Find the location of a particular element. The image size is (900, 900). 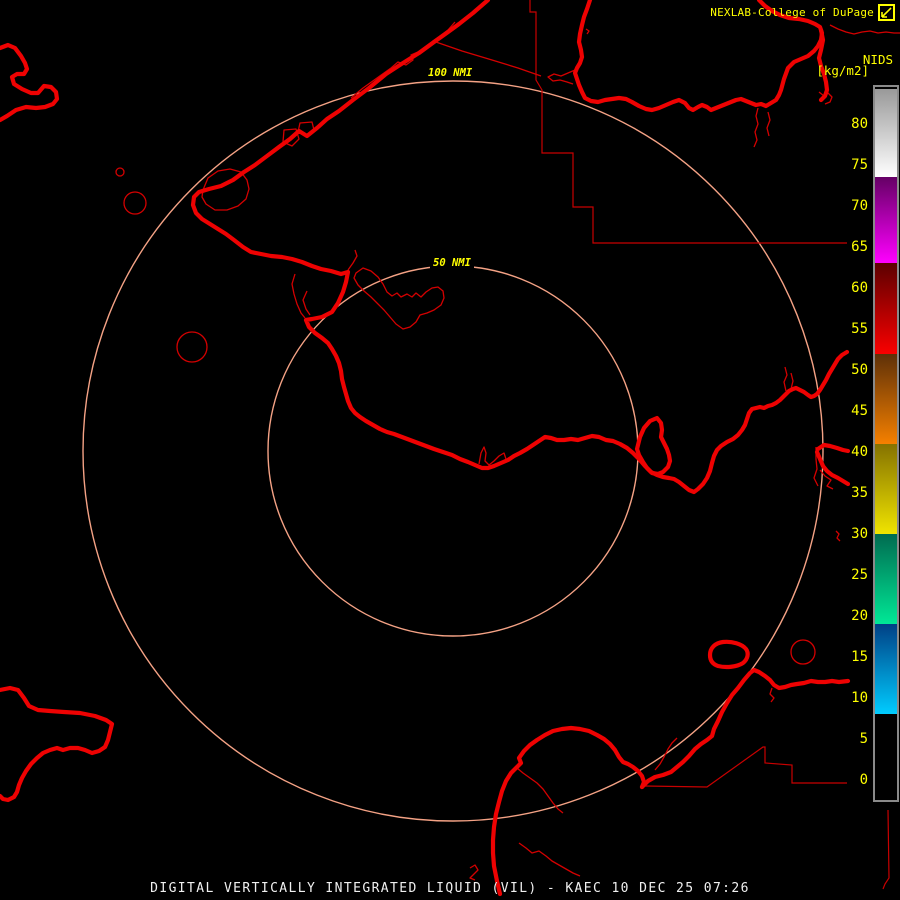

colorbar-tick-label: 75 is located at coordinates (859, 165).